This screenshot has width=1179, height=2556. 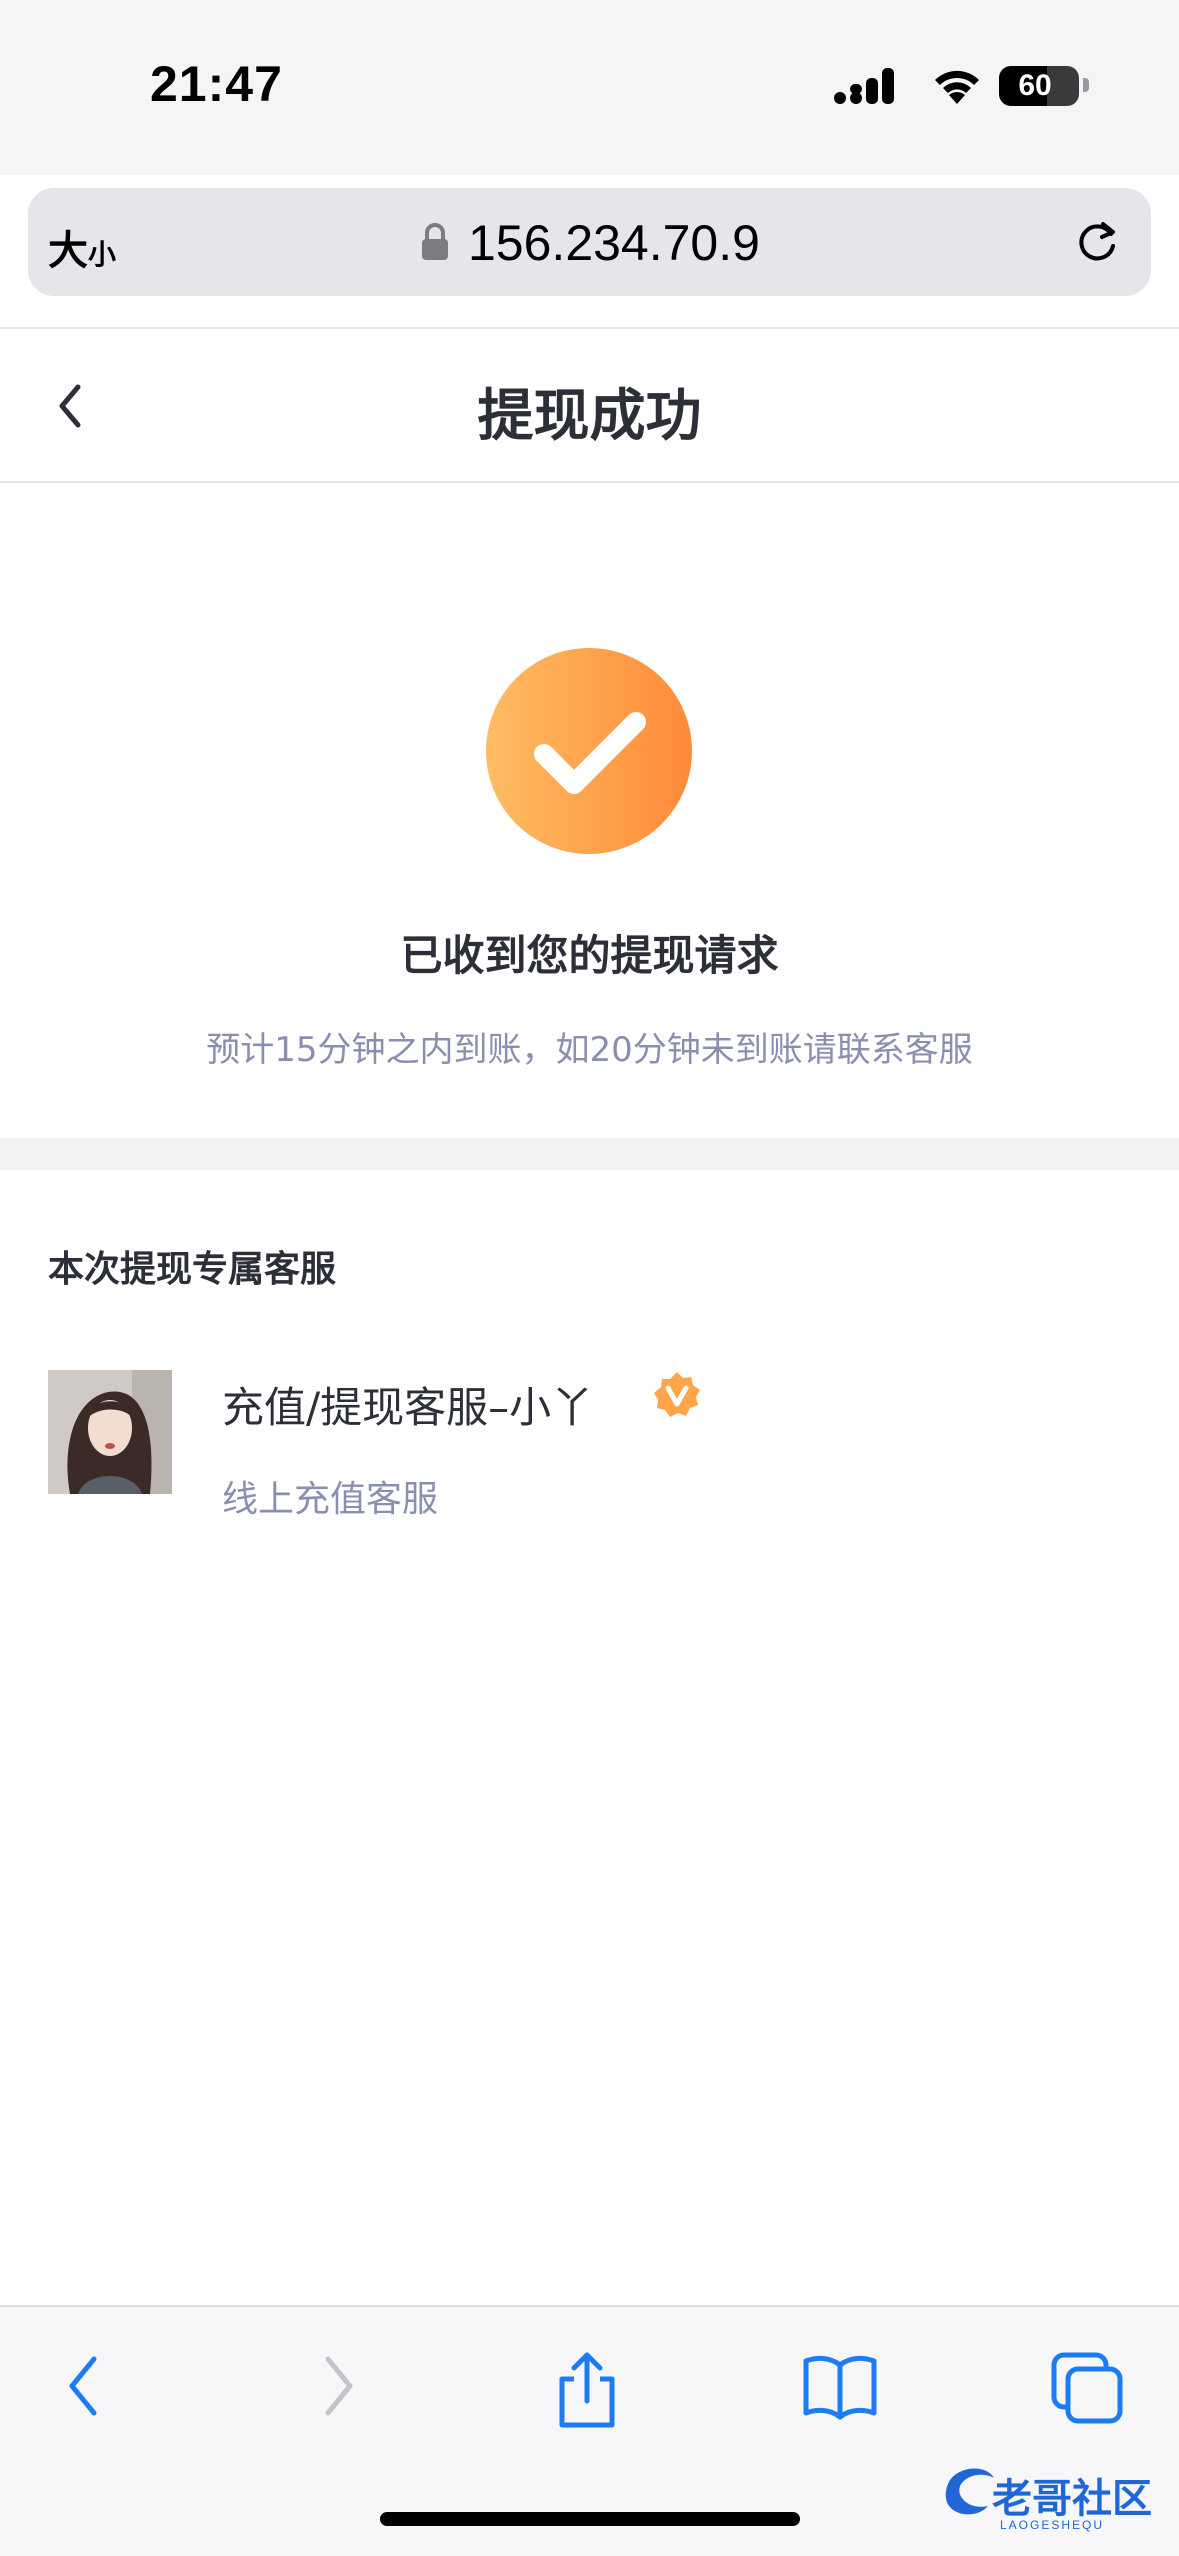 What do you see at coordinates (330, 1499) in the screenshot?
I see `cs-agent-description: 线上充值客服` at bounding box center [330, 1499].